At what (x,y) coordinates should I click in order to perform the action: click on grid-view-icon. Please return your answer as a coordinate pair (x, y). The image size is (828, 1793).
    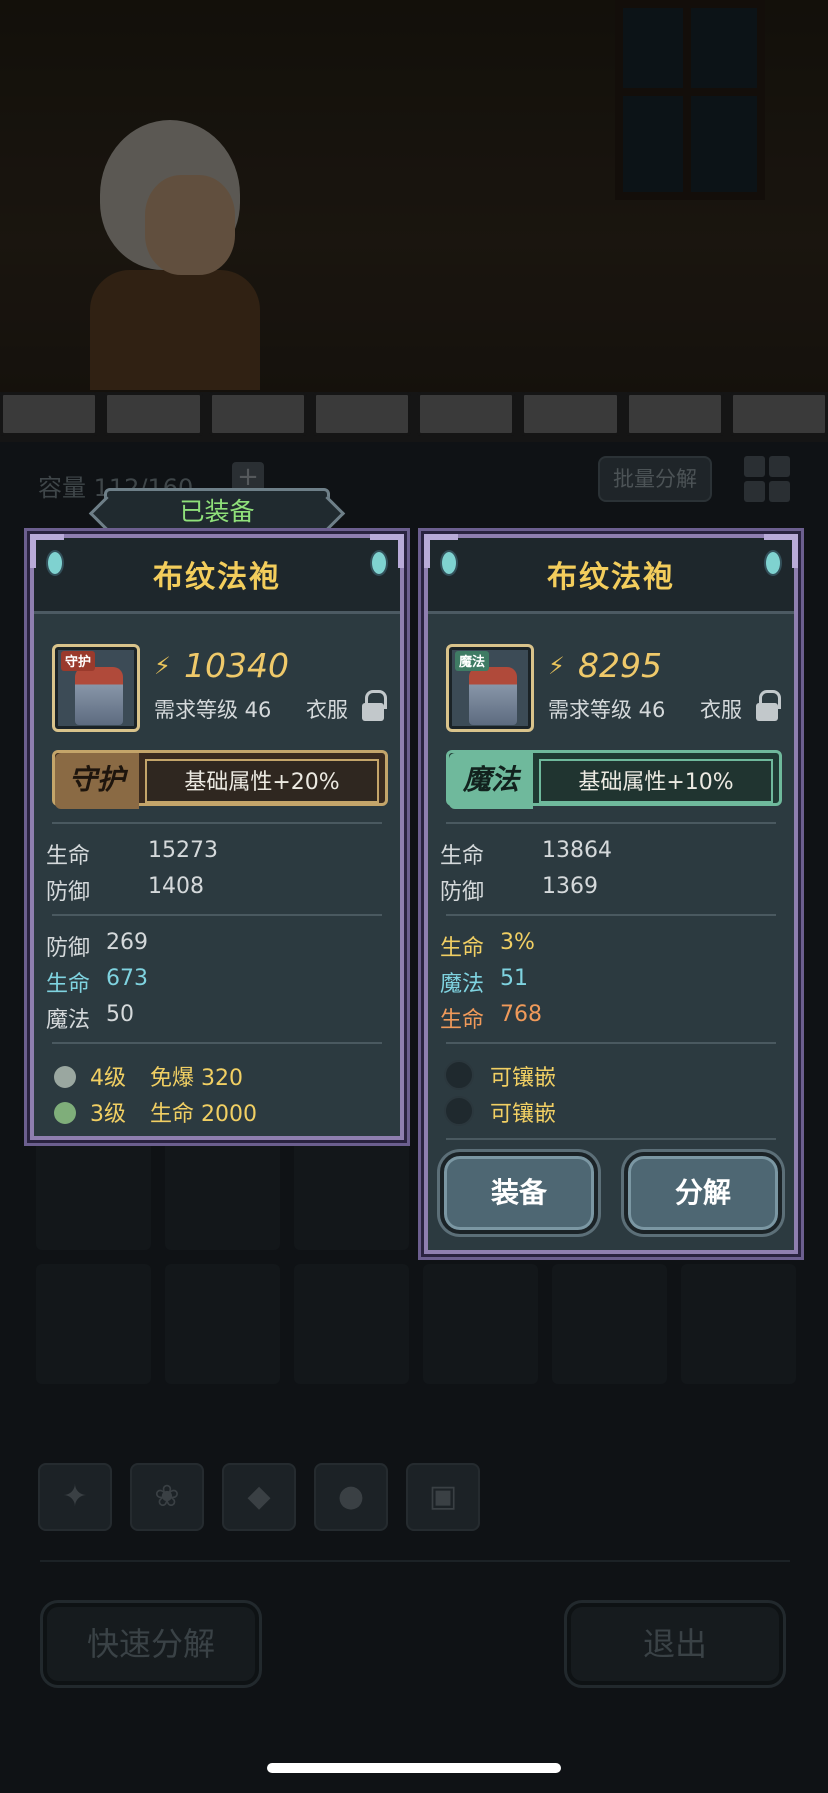
    Looking at the image, I should click on (767, 479).